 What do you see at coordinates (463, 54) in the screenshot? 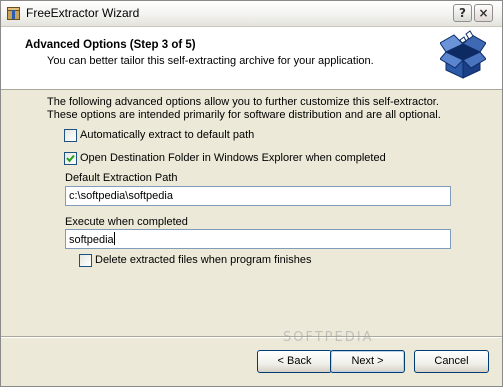
I see `package-box-icon` at bounding box center [463, 54].